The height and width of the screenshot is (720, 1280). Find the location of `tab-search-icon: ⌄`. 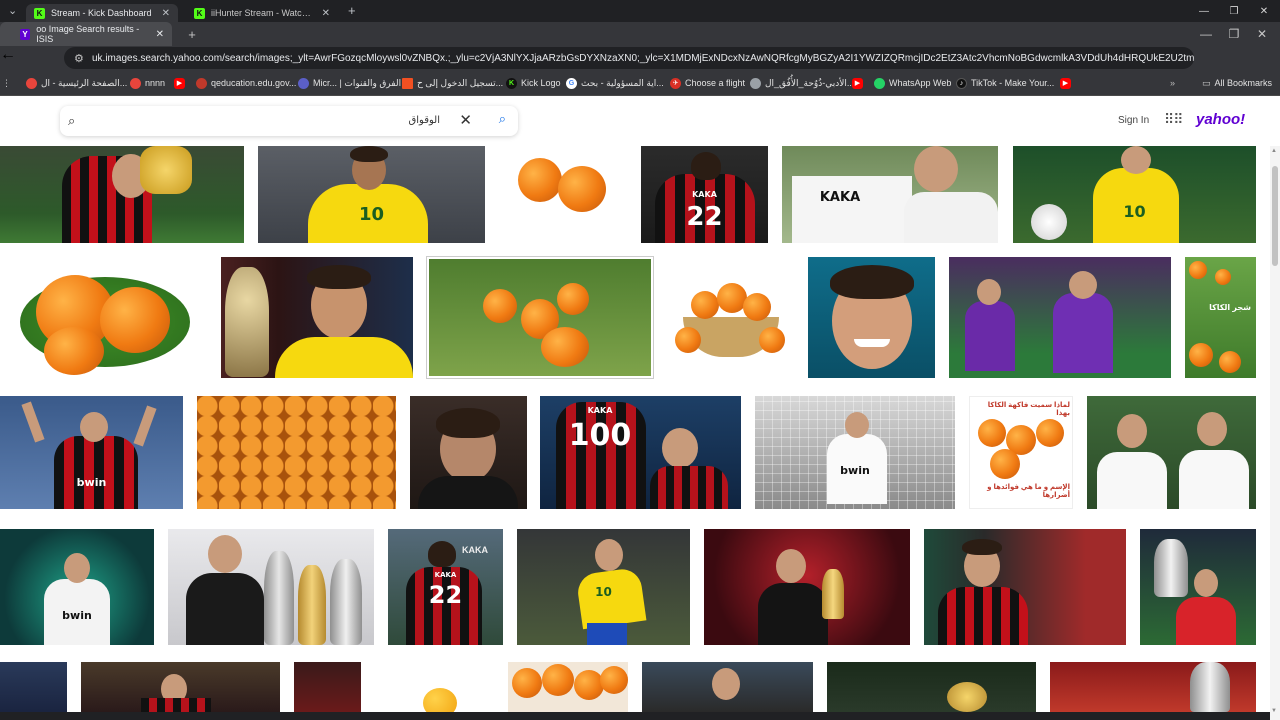

tab-search-icon: ⌄ is located at coordinates (12, 11).